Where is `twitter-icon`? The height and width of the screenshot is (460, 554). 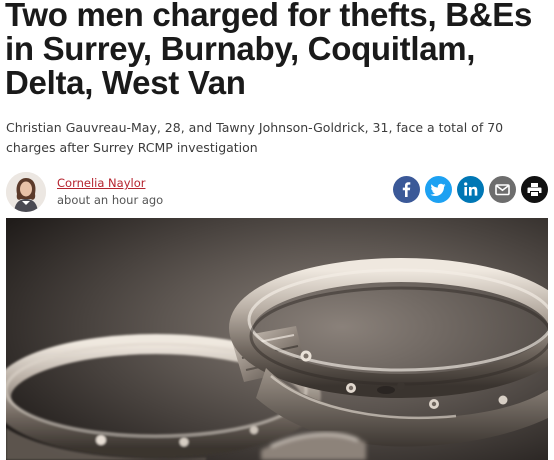
twitter-icon is located at coordinates (438, 189).